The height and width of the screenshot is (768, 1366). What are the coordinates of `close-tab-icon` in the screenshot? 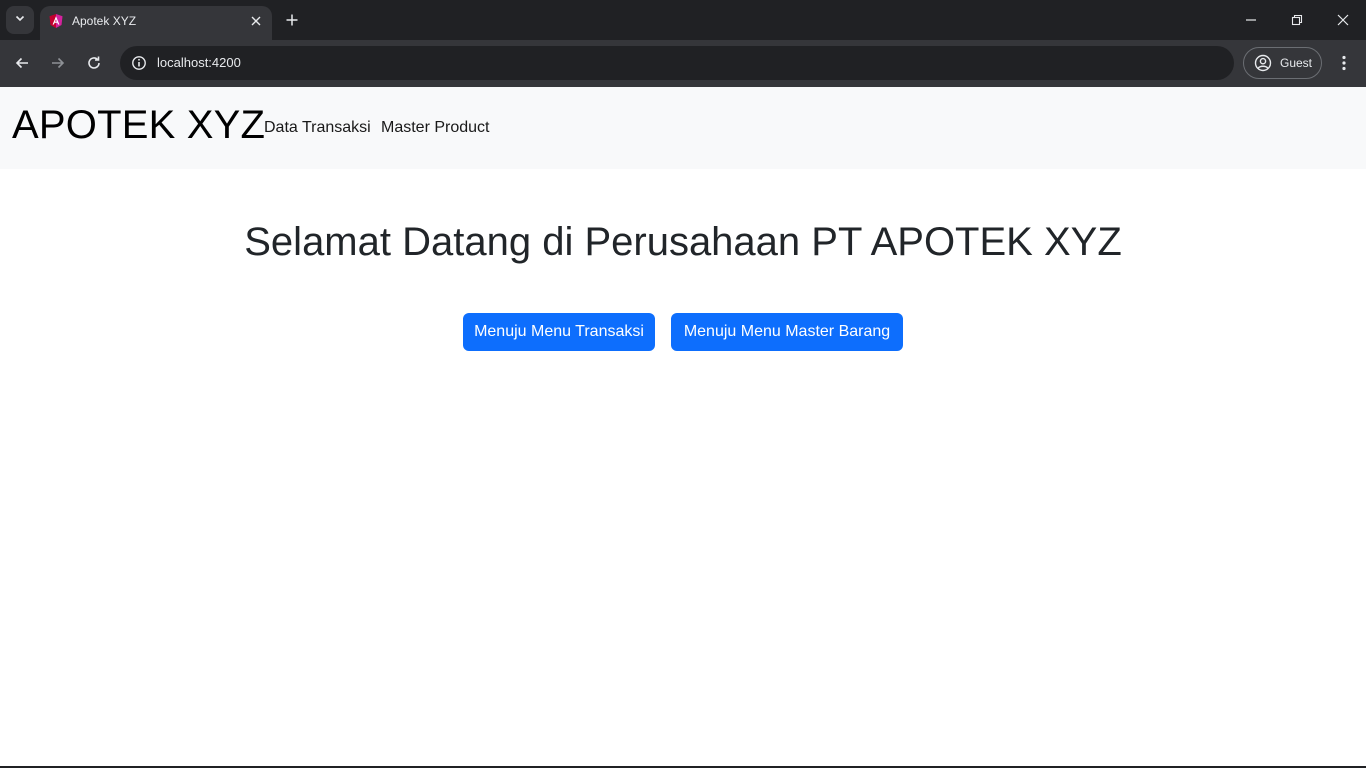 It's located at (256, 21).